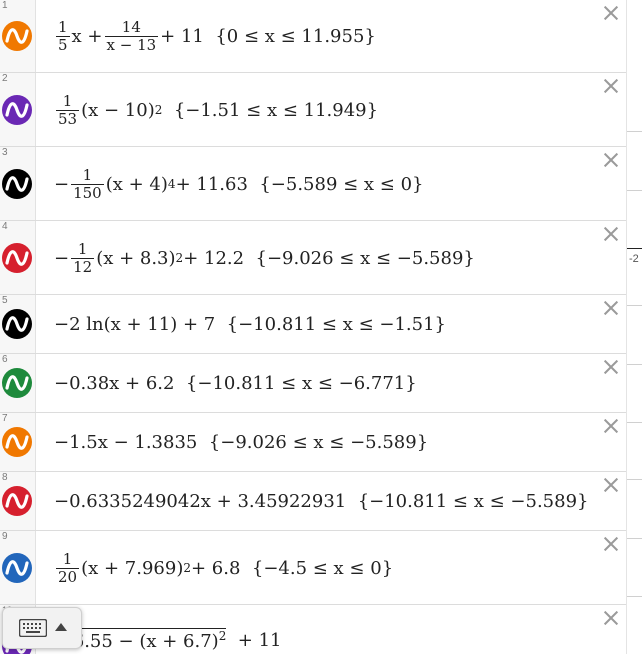  What do you see at coordinates (63, 44) in the screenshot?
I see `fraction-denominator: 5` at bounding box center [63, 44].